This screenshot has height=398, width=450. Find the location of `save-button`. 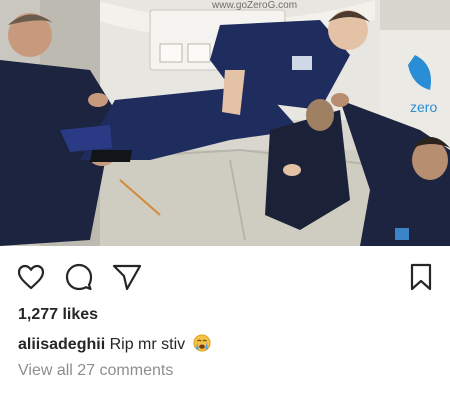

save-button is located at coordinates (421, 277).